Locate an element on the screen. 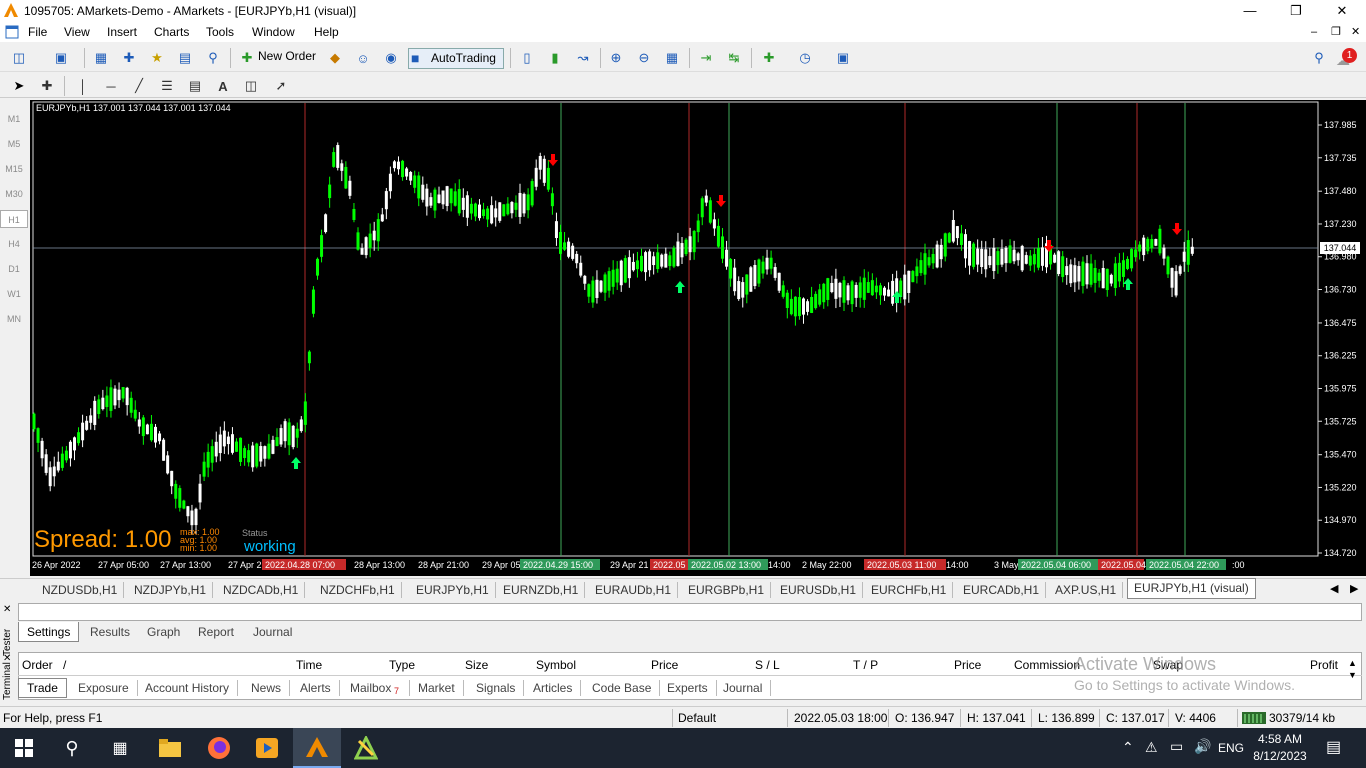  cursor-icon: ➤ is located at coordinates (19, 86).